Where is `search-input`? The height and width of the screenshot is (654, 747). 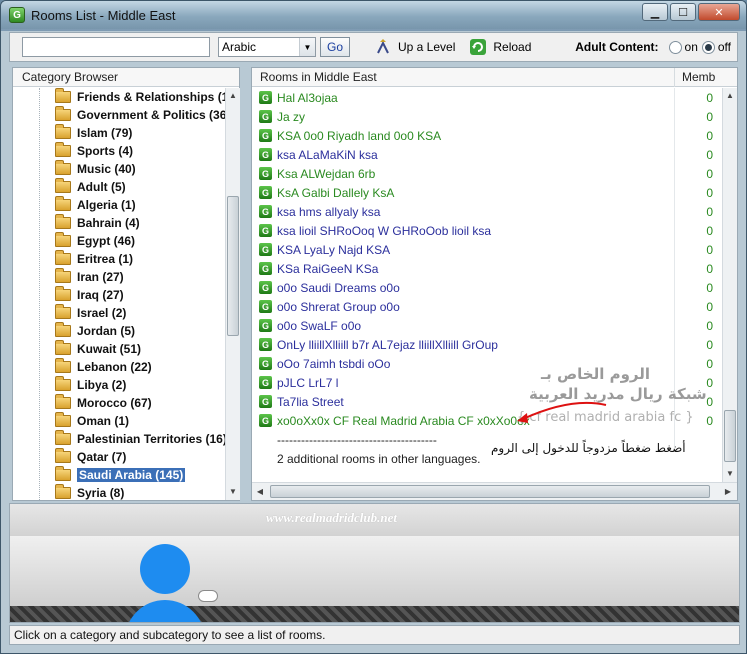 search-input is located at coordinates (116, 47).